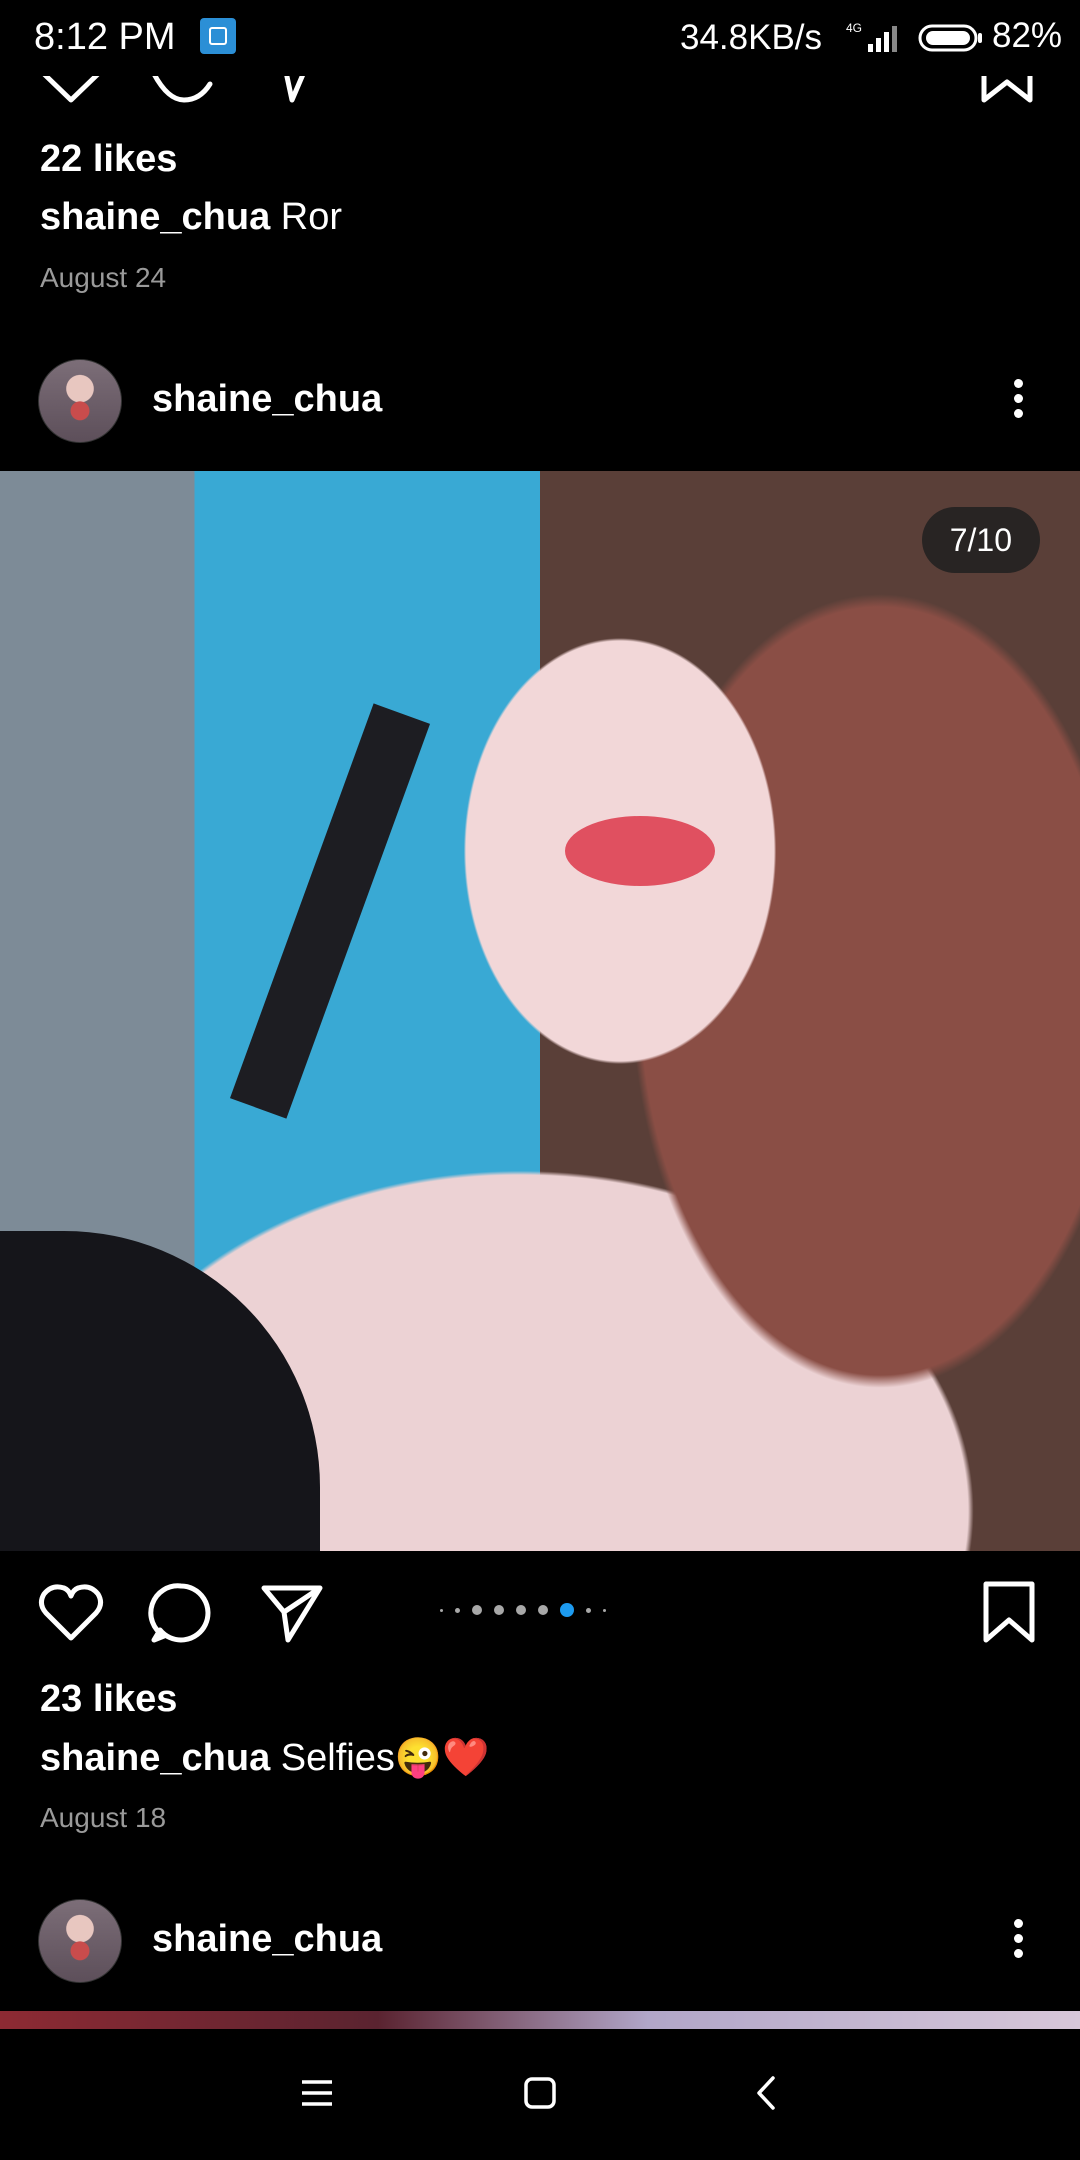 The image size is (1080, 2160). What do you see at coordinates (103, 1817) in the screenshot?
I see `post-date: August 18` at bounding box center [103, 1817].